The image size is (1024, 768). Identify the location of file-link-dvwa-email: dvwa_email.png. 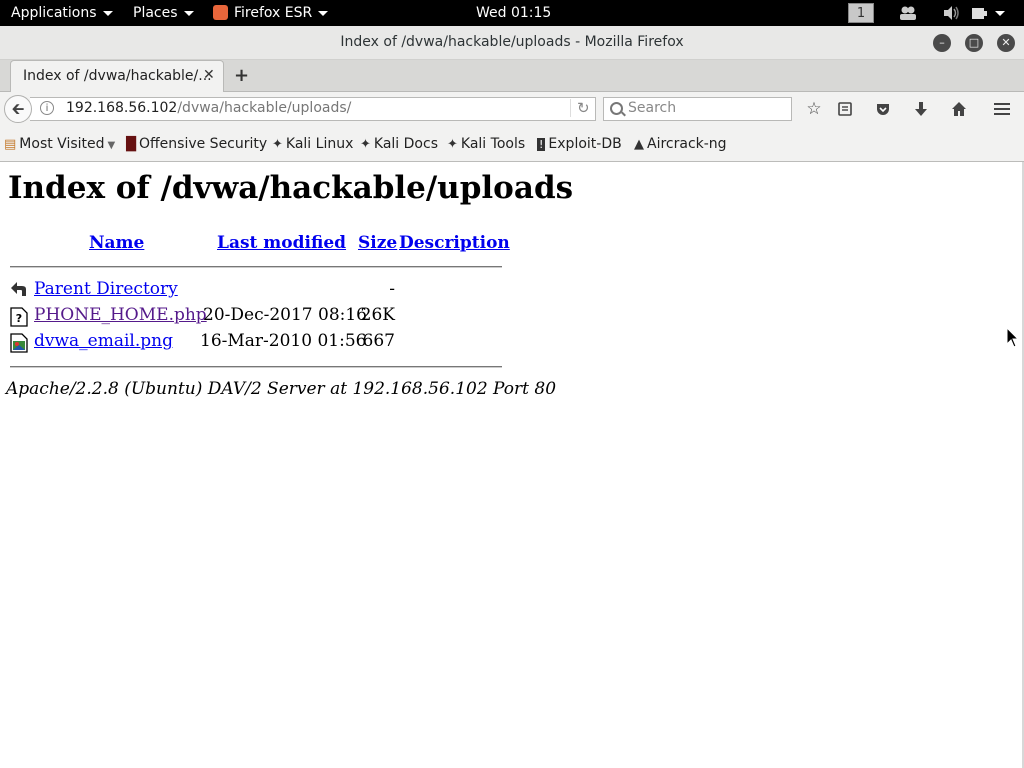
(103, 341).